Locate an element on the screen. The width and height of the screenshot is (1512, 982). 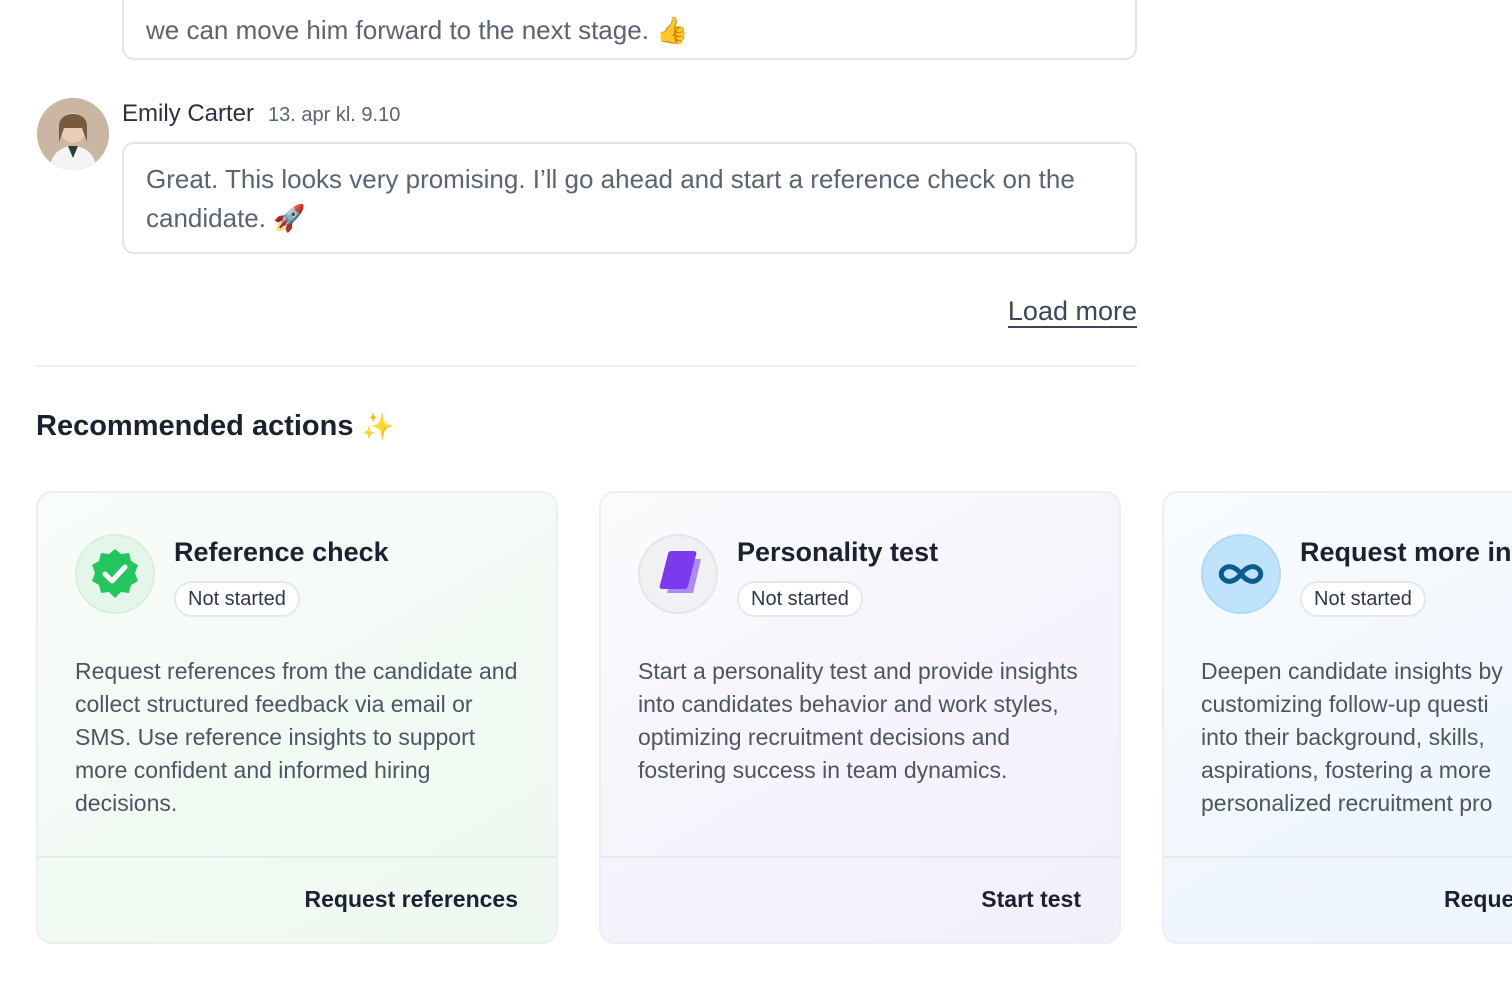
card-footer: Request references is located at coordinates (297, 899).